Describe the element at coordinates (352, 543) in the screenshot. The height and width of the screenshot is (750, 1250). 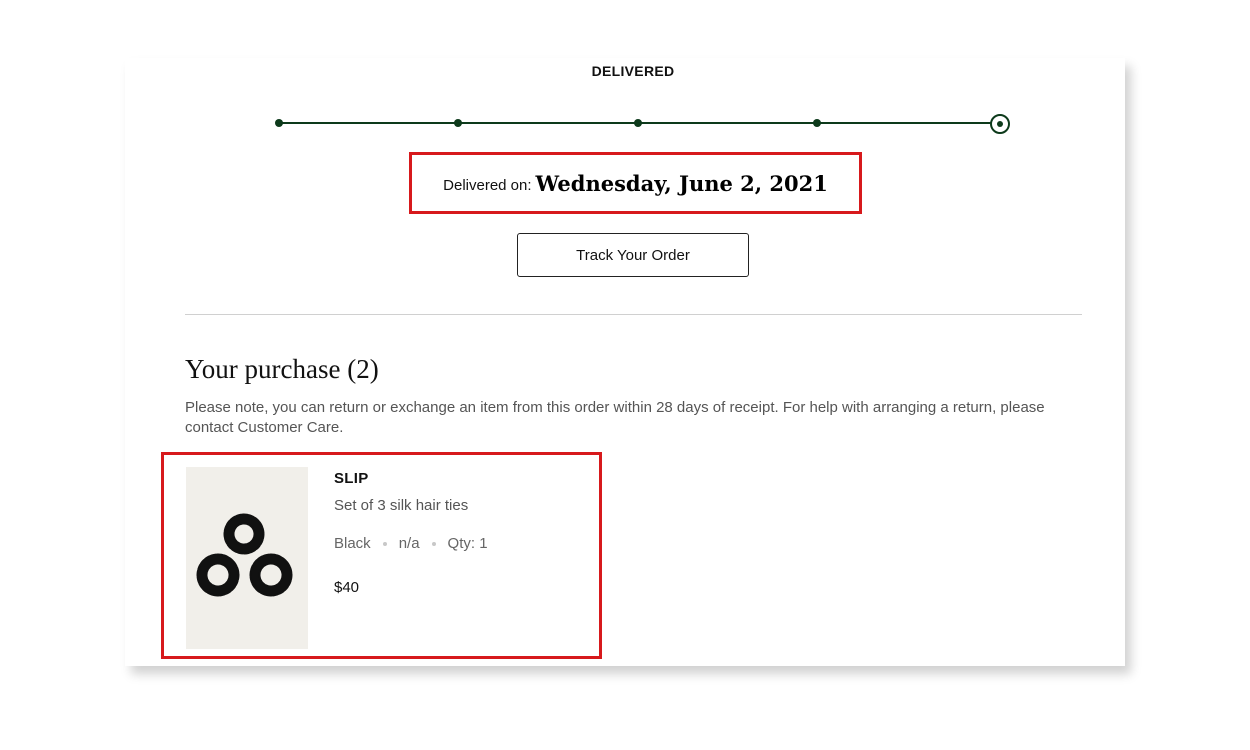
I see `product-color: Black` at that location.